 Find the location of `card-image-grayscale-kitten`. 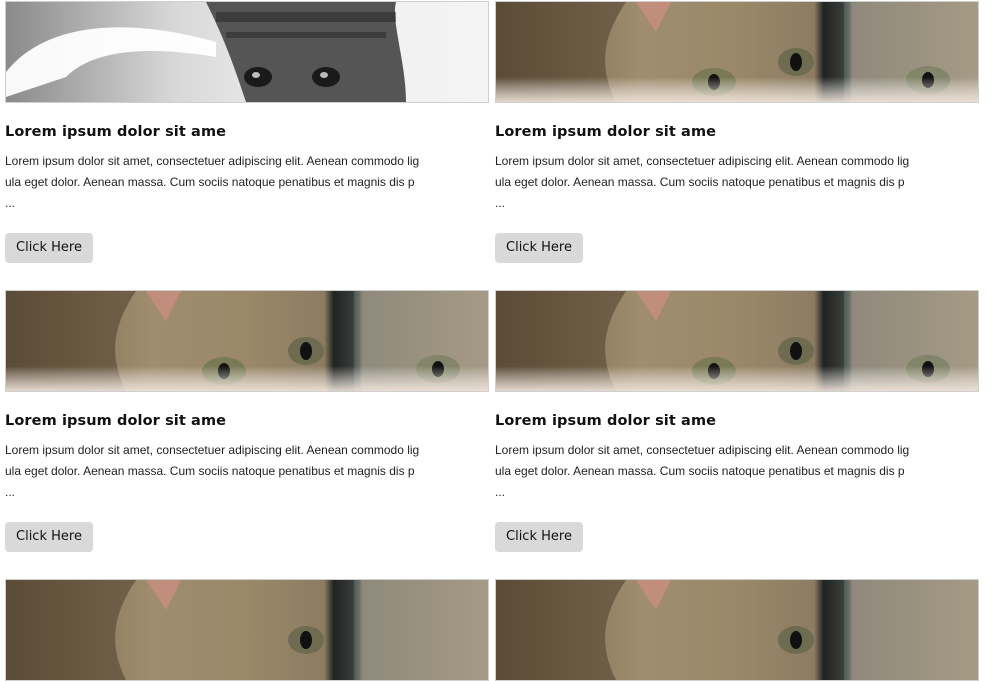

card-image-grayscale-kitten is located at coordinates (247, 52).